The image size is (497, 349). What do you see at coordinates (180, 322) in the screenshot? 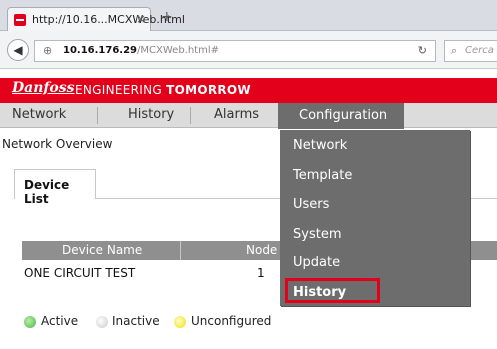
I see `unconfigured-status-icon` at bounding box center [180, 322].